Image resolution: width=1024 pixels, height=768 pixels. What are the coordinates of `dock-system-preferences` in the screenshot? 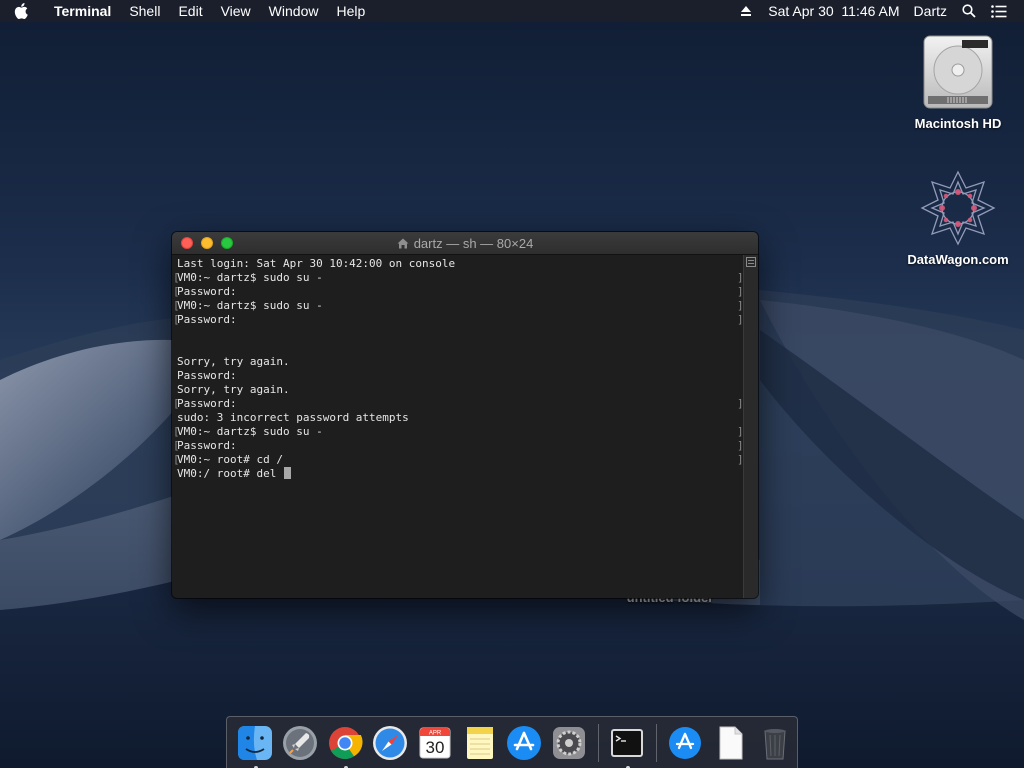 It's located at (569, 743).